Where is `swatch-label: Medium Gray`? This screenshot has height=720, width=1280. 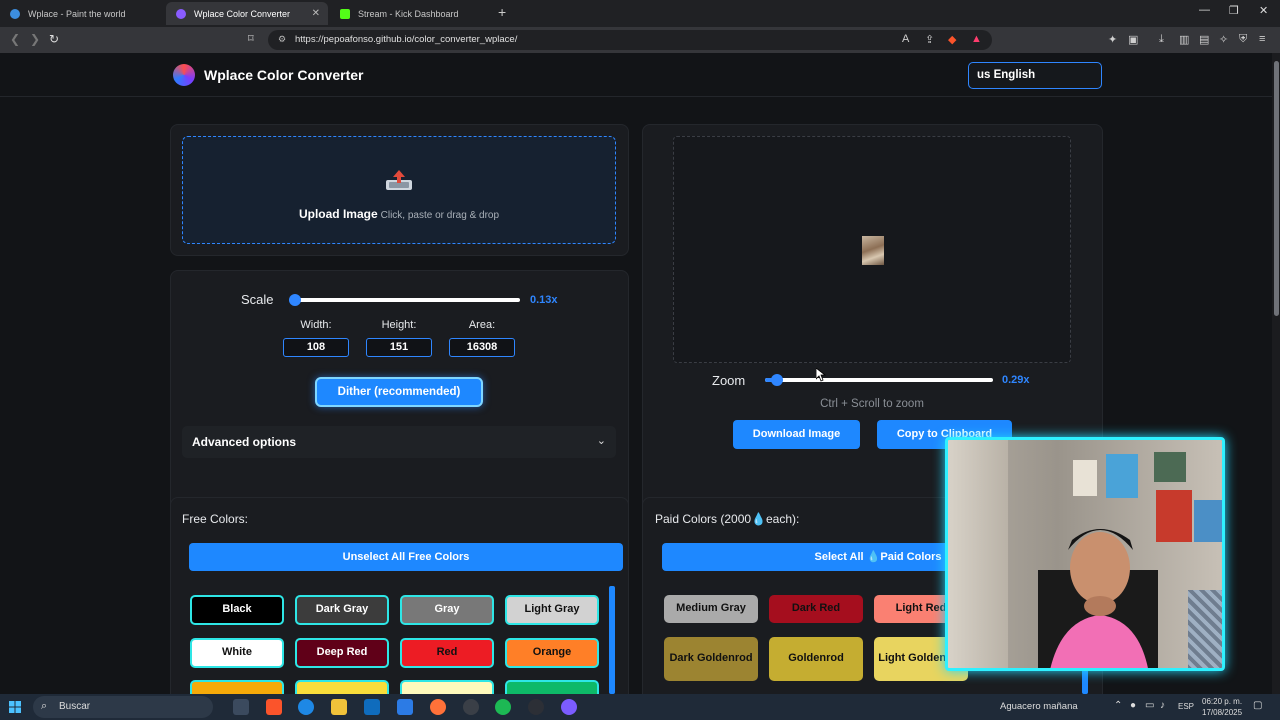 swatch-label: Medium Gray is located at coordinates (711, 608).